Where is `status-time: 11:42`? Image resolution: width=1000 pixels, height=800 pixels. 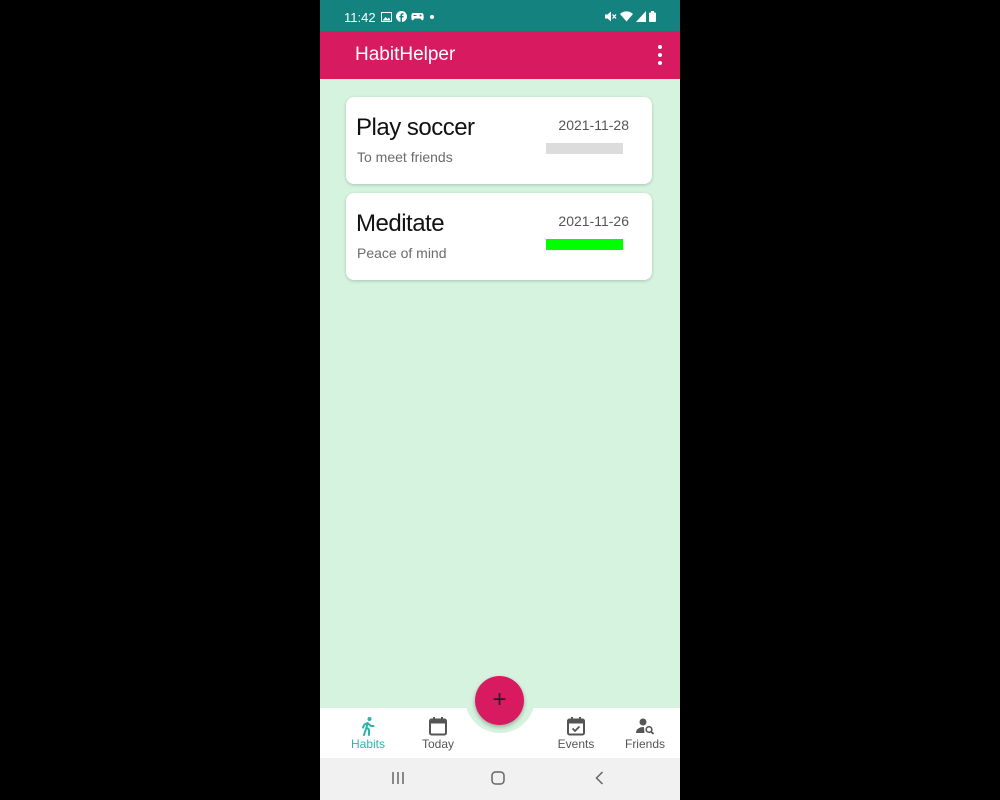
status-time: 11:42 is located at coordinates (360, 17).